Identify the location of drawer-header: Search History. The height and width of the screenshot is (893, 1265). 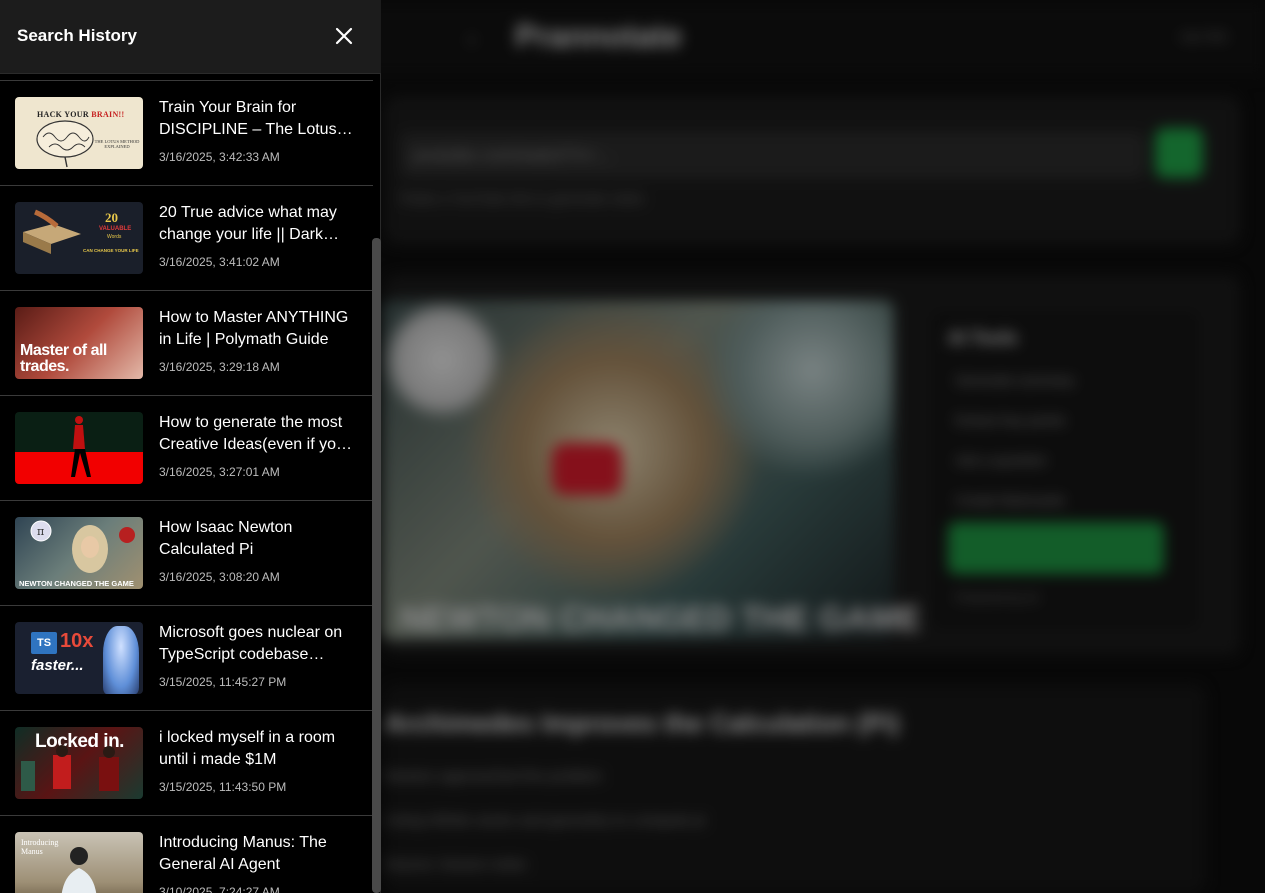
(190, 37).